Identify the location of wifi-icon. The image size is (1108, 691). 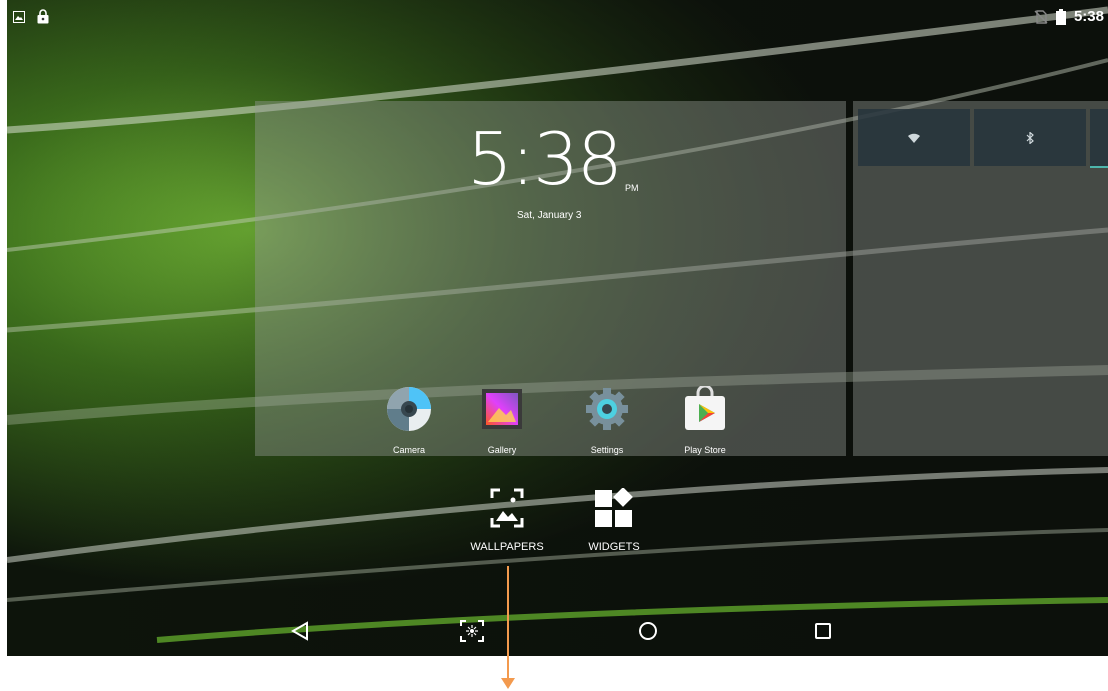
(914, 138).